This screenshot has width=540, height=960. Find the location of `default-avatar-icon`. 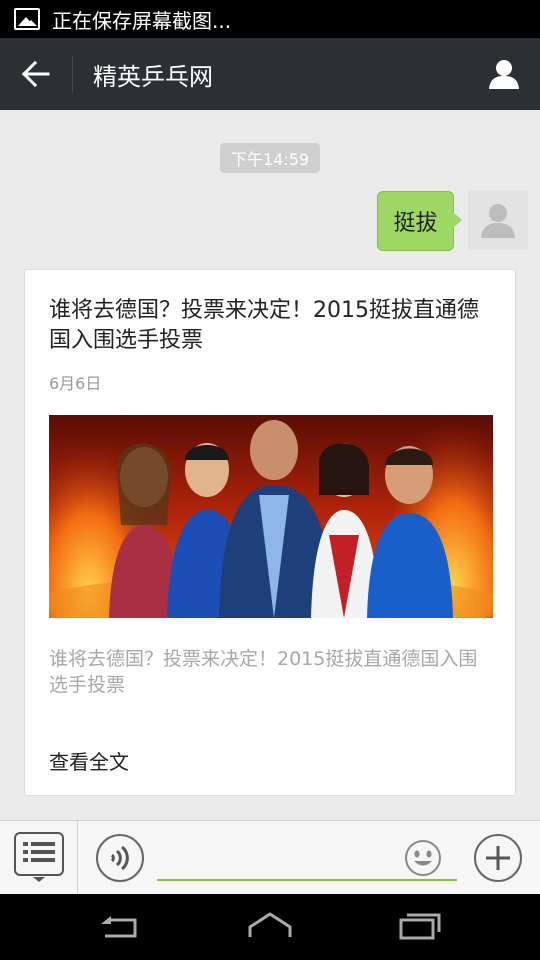

default-avatar-icon is located at coordinates (498, 221).